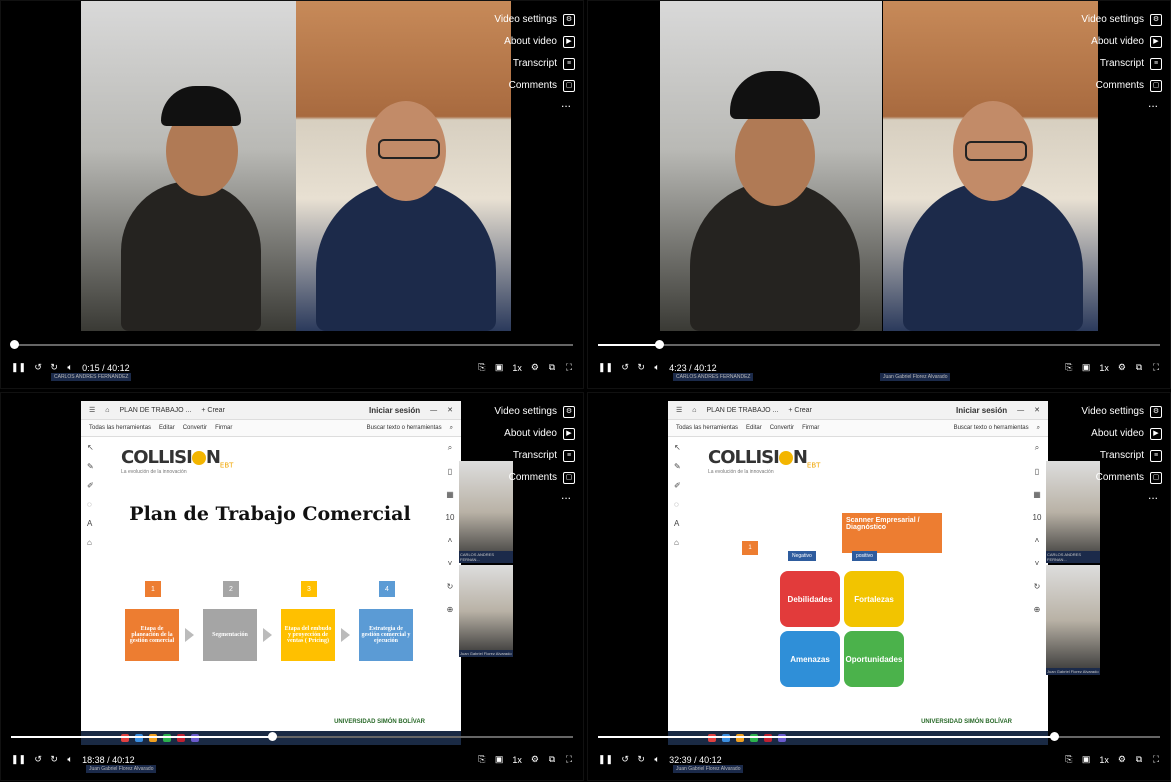  Describe the element at coordinates (70, 759) in the screenshot. I see `volume-icon: 🔈︎` at that location.